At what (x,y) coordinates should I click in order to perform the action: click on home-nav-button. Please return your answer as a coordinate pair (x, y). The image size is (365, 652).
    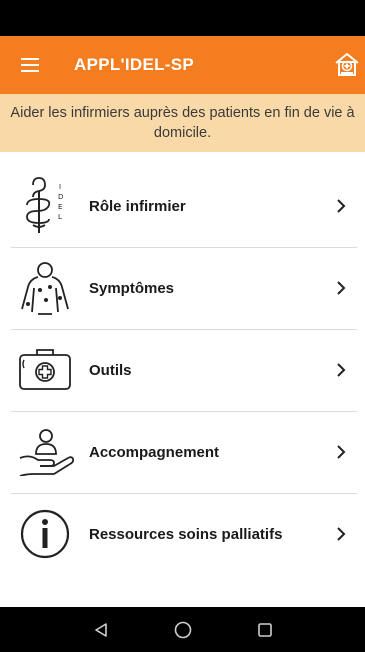
    Looking at the image, I should click on (183, 630).